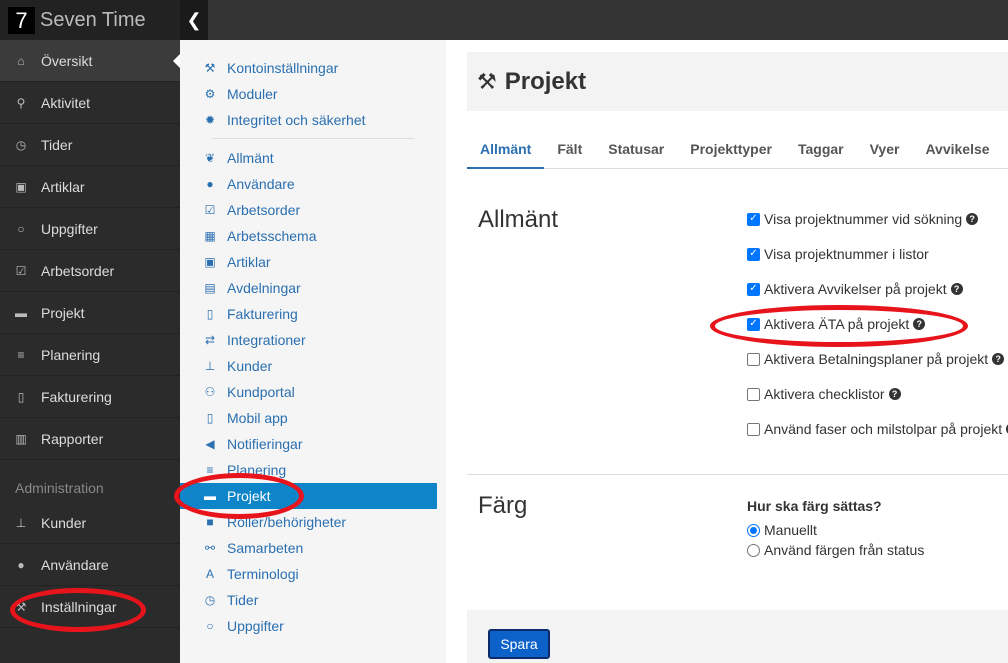 The width and height of the screenshot is (1008, 663). What do you see at coordinates (90, 61) in the screenshot?
I see `sidebar-item-oversikt: ⌂ Översikt` at bounding box center [90, 61].